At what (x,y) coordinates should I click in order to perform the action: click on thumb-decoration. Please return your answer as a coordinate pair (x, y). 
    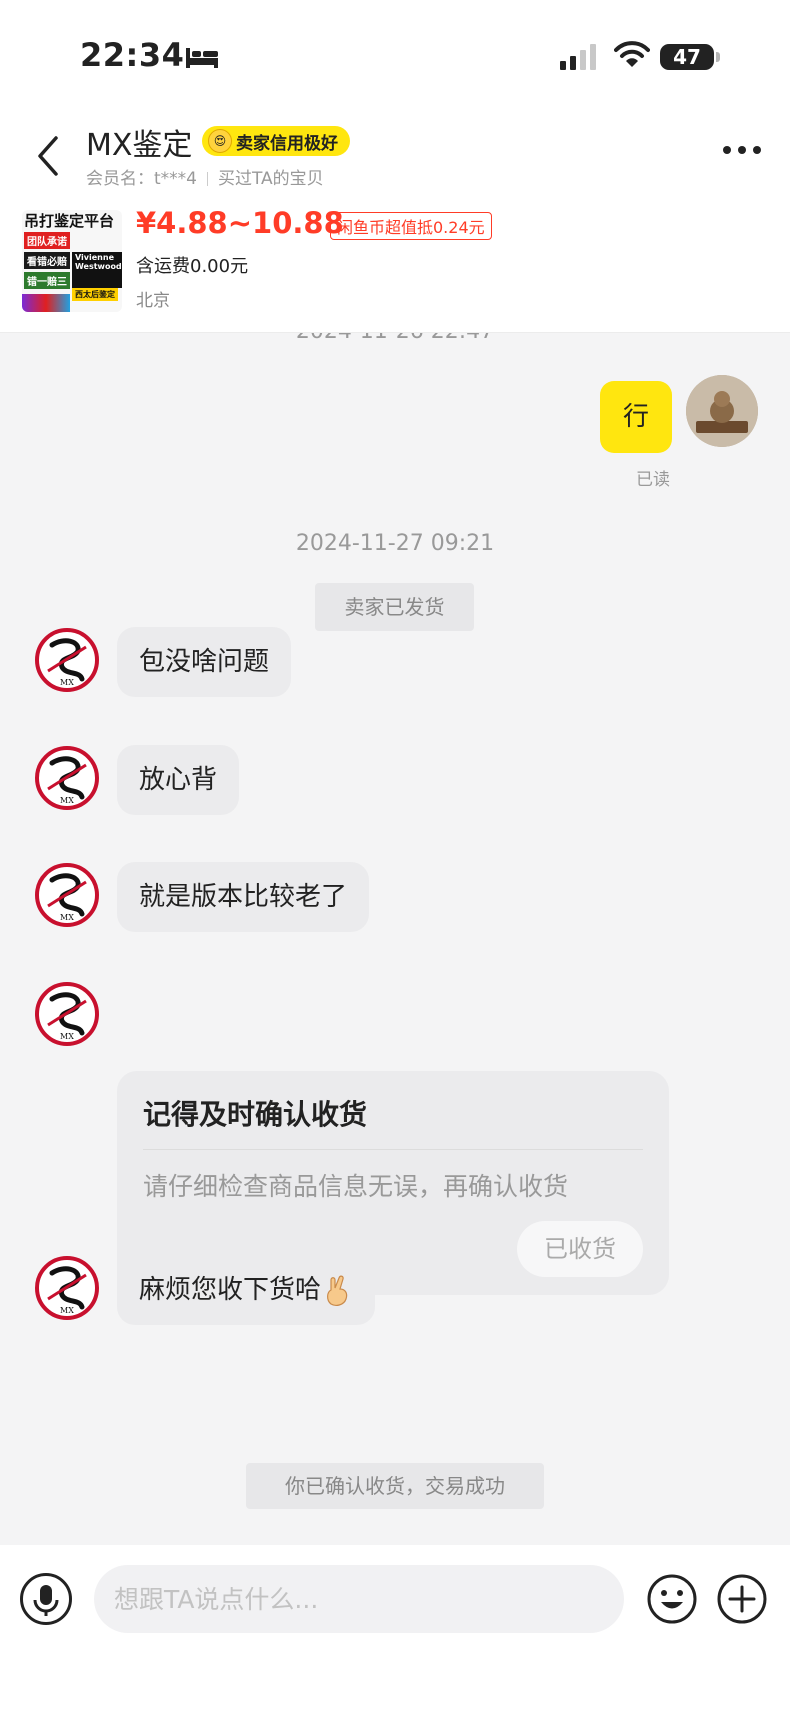
    Looking at the image, I should click on (46, 303).